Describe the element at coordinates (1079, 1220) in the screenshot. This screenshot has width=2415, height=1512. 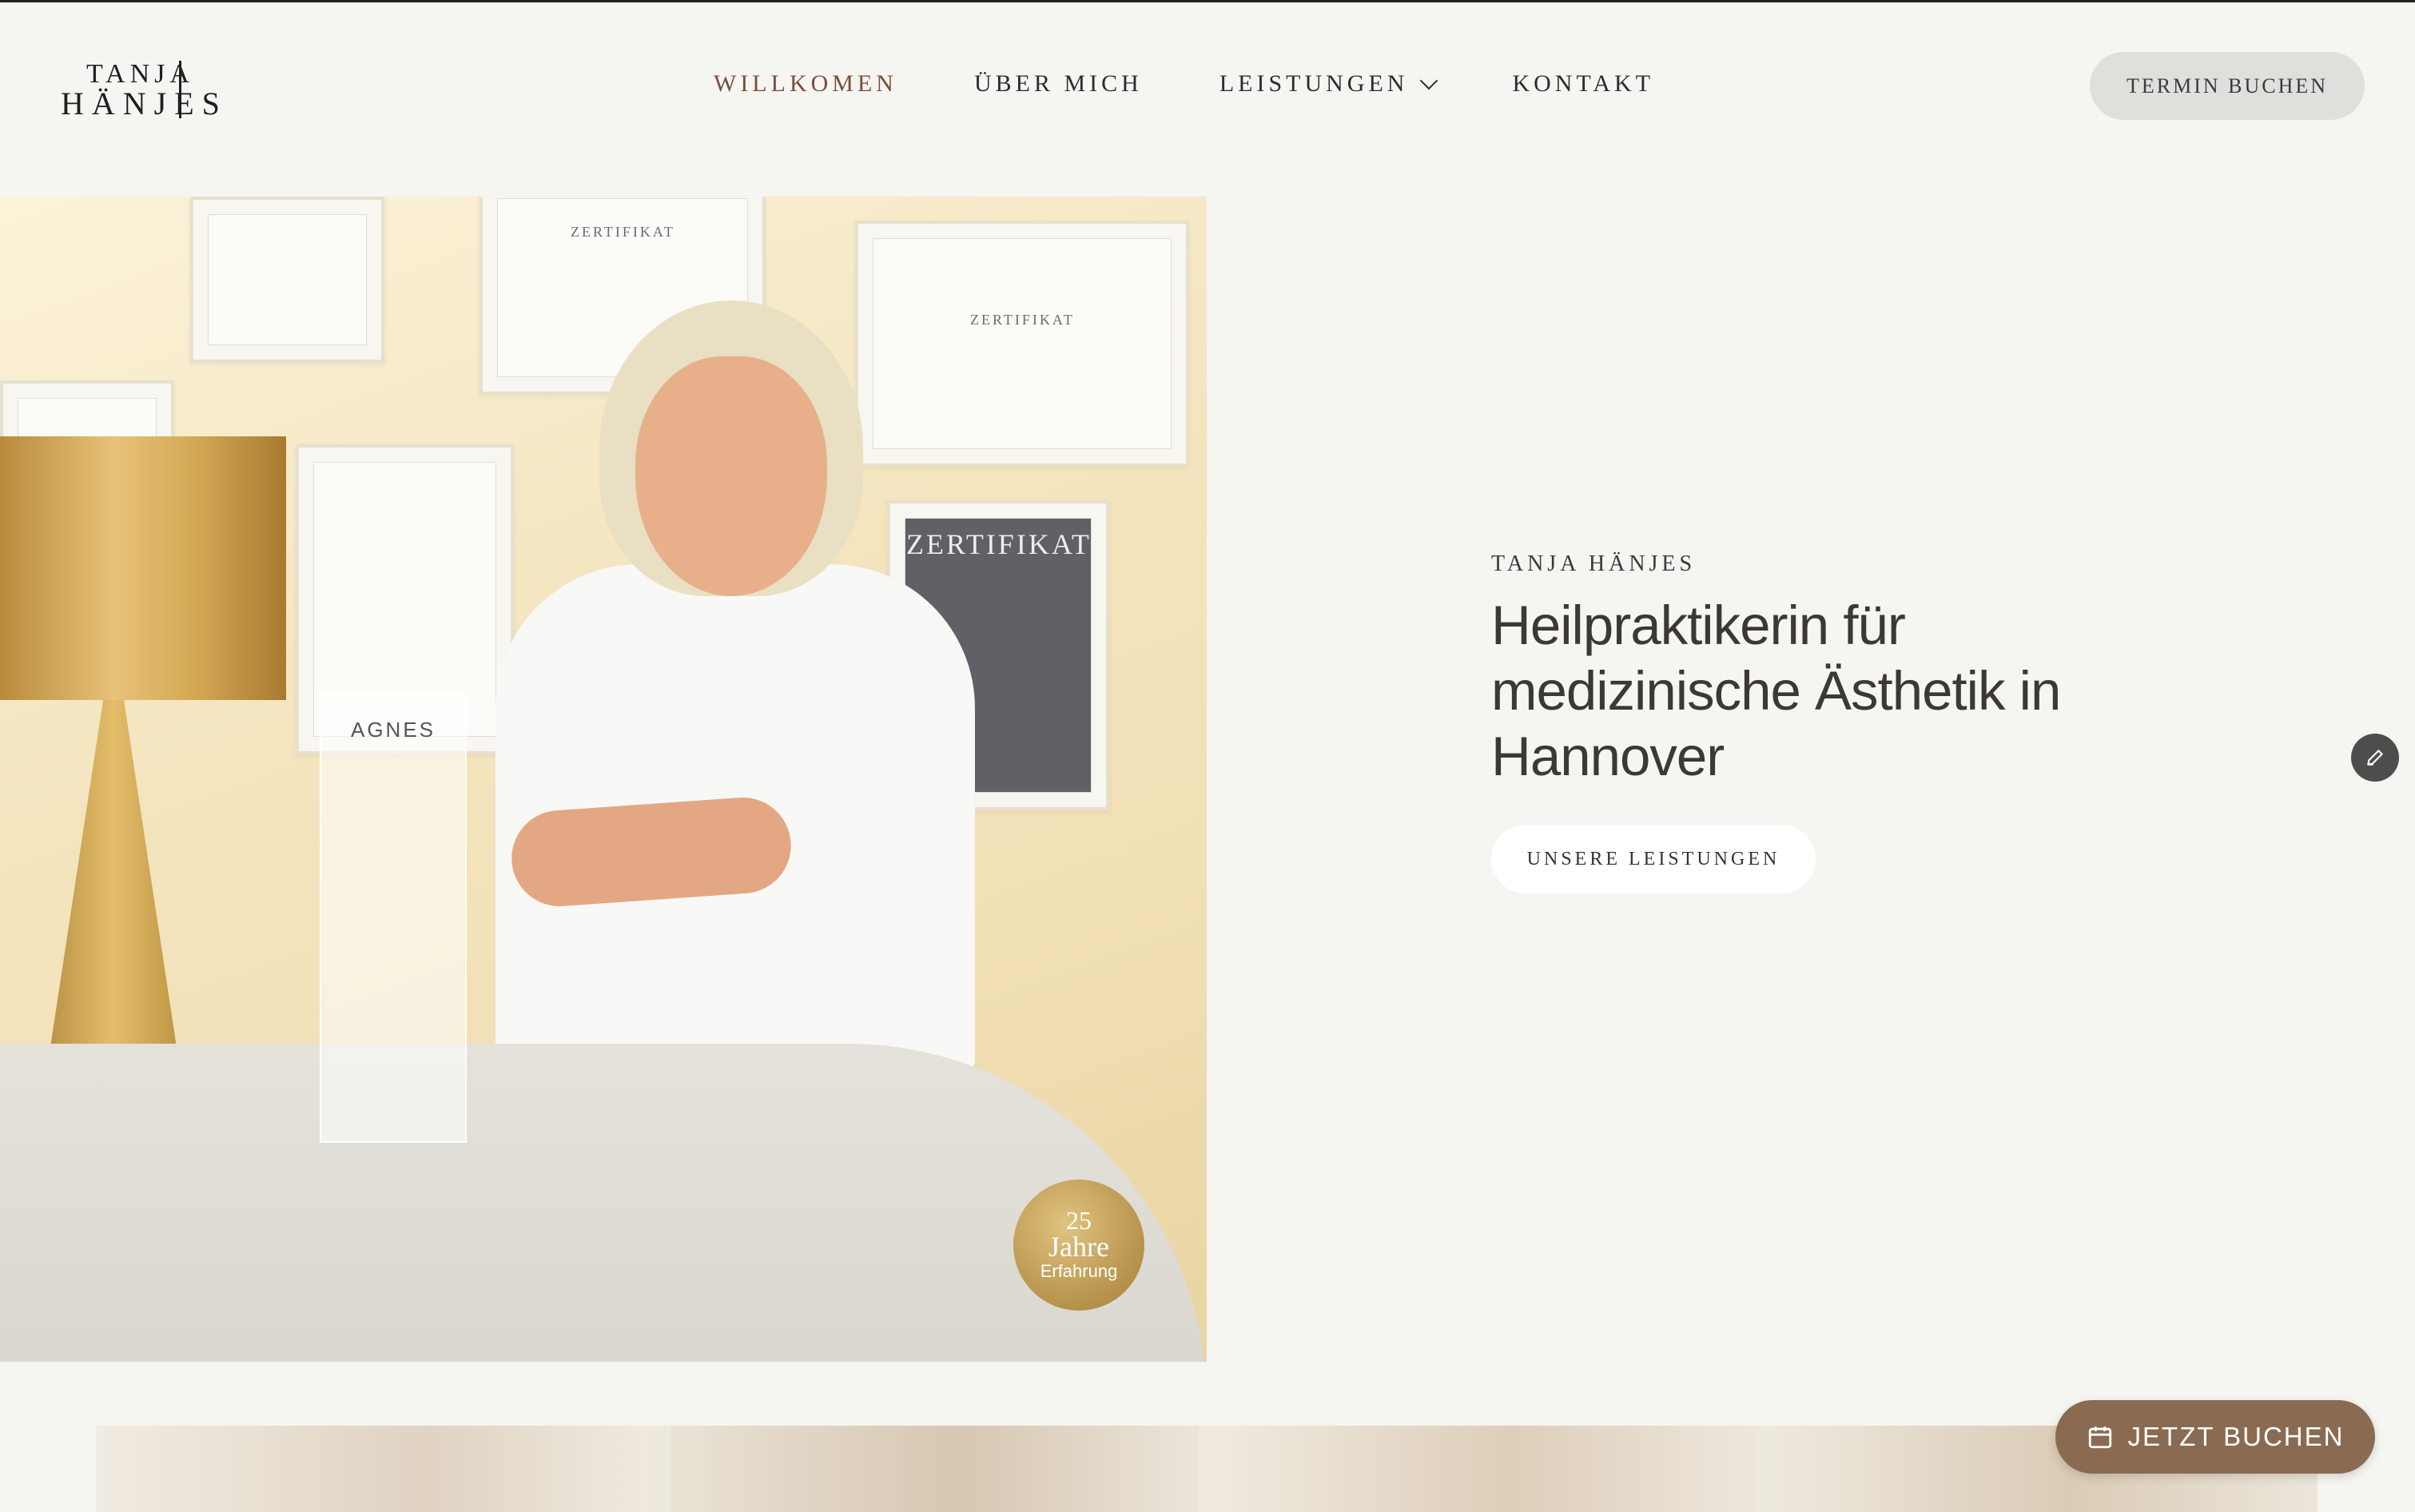
I see `badge-number: 25` at that location.